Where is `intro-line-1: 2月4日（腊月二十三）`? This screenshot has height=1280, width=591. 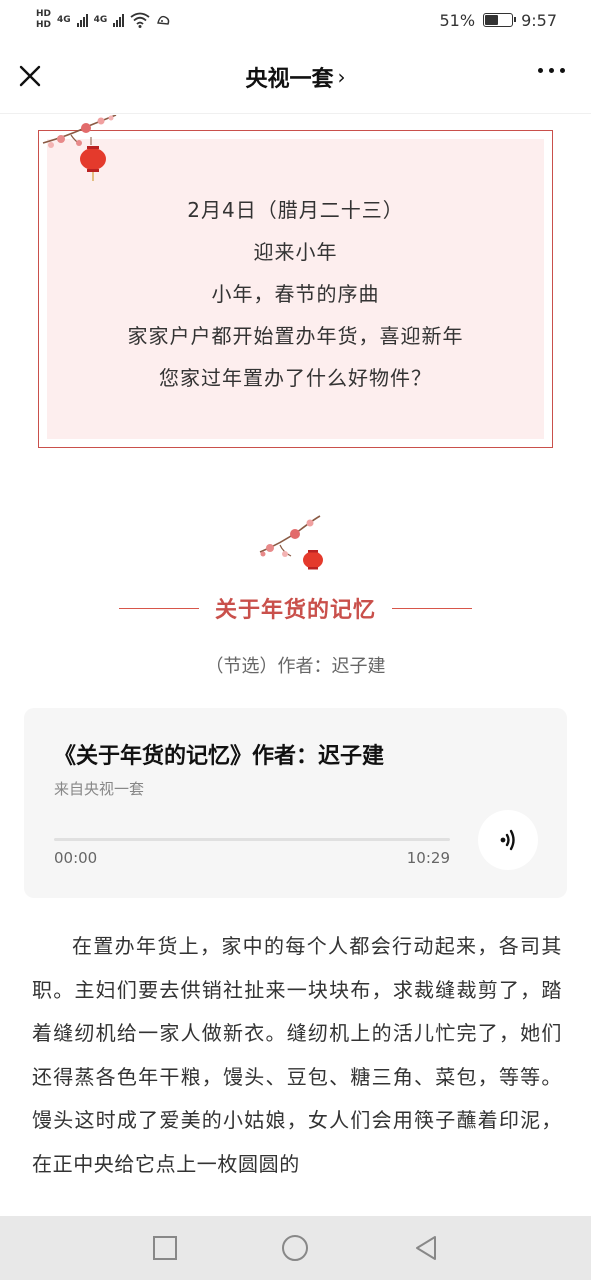 intro-line-1: 2月4日（腊月二十三） is located at coordinates (295, 210).